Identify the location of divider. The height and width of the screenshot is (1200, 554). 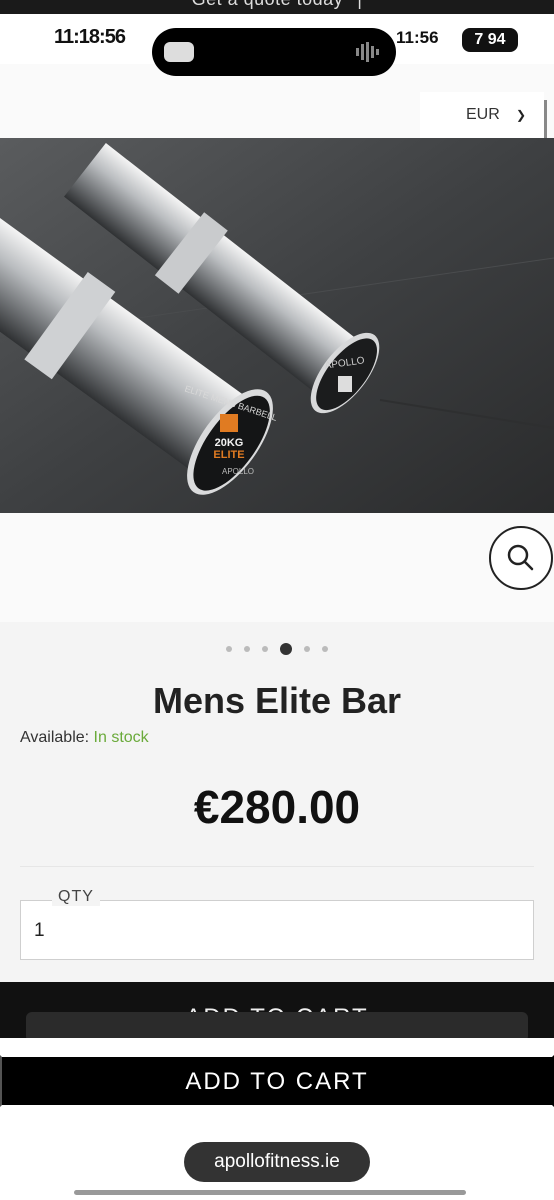
(277, 866).